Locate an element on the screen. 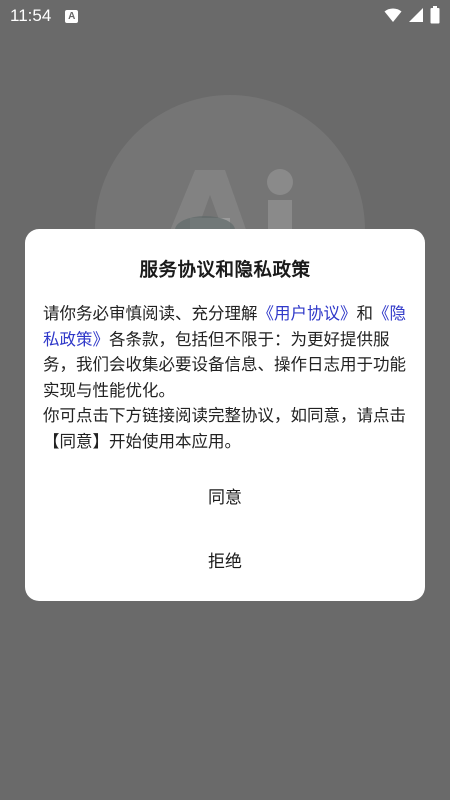 The height and width of the screenshot is (800, 450). signal-icon is located at coordinates (416, 15).